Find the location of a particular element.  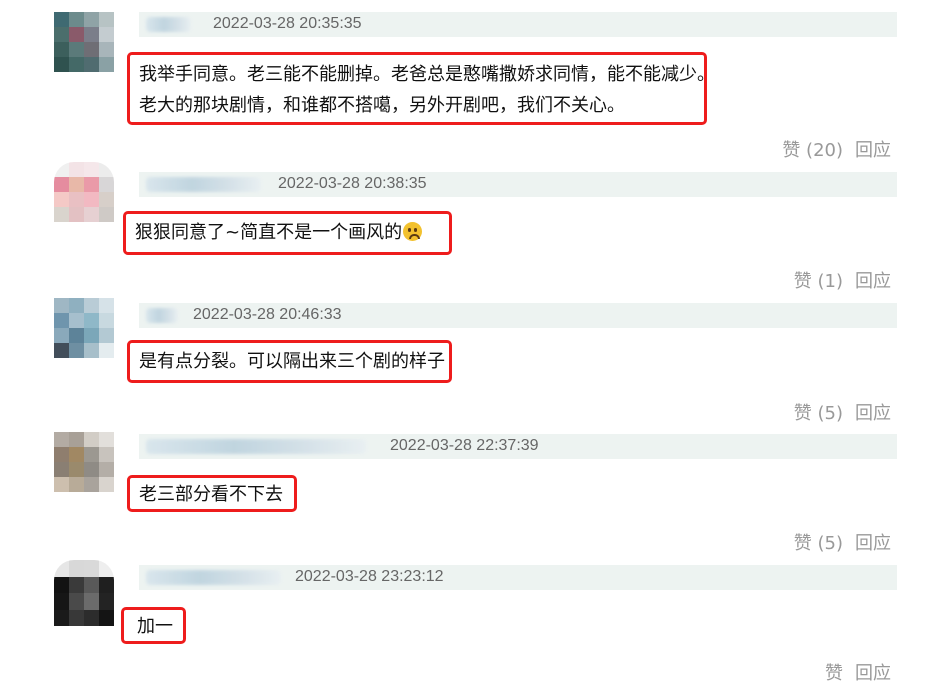

comment-text-line: 老三部分看不下去 is located at coordinates (211, 494).